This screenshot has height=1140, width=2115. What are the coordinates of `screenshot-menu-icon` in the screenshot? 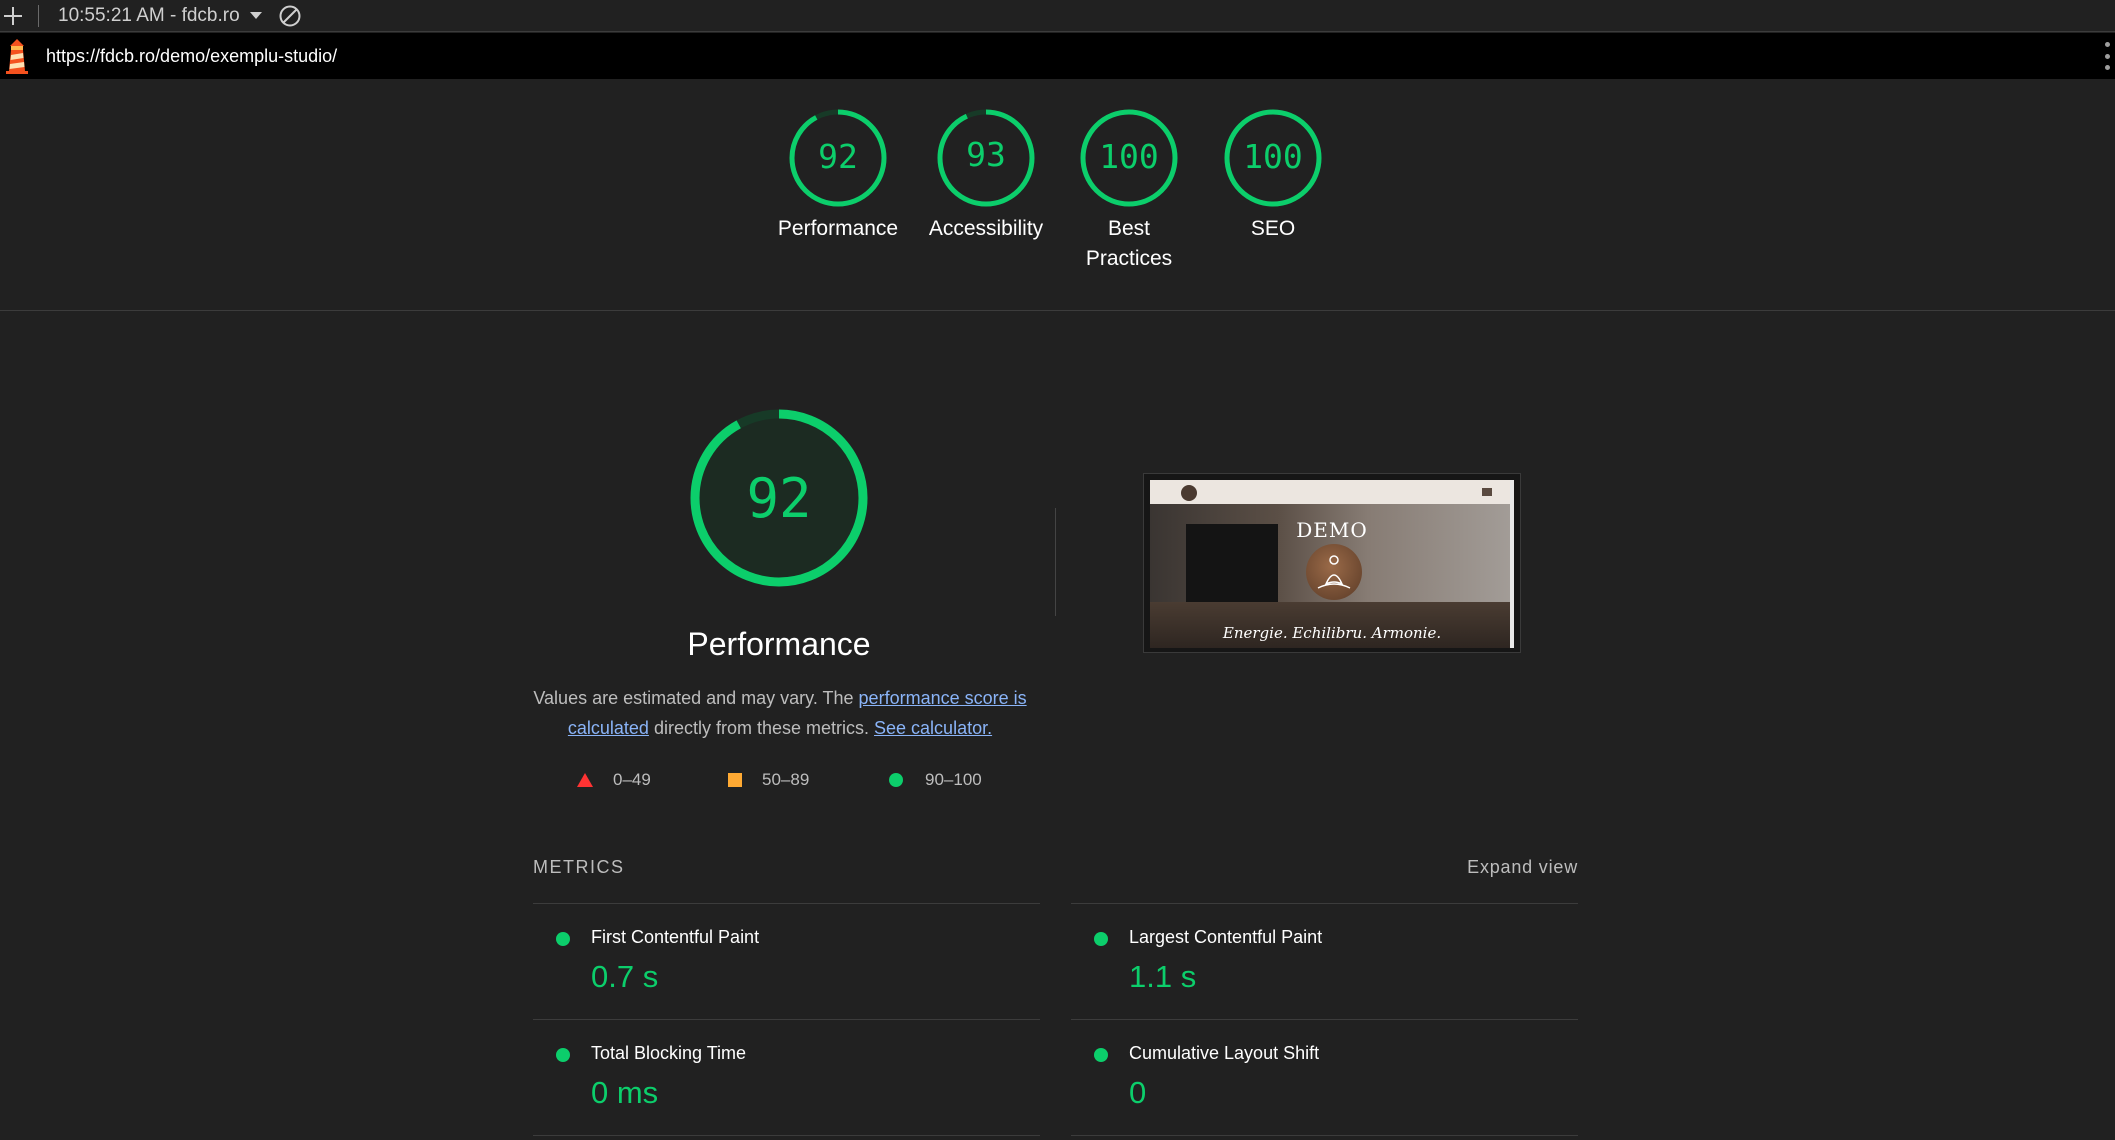 It's located at (1487, 492).